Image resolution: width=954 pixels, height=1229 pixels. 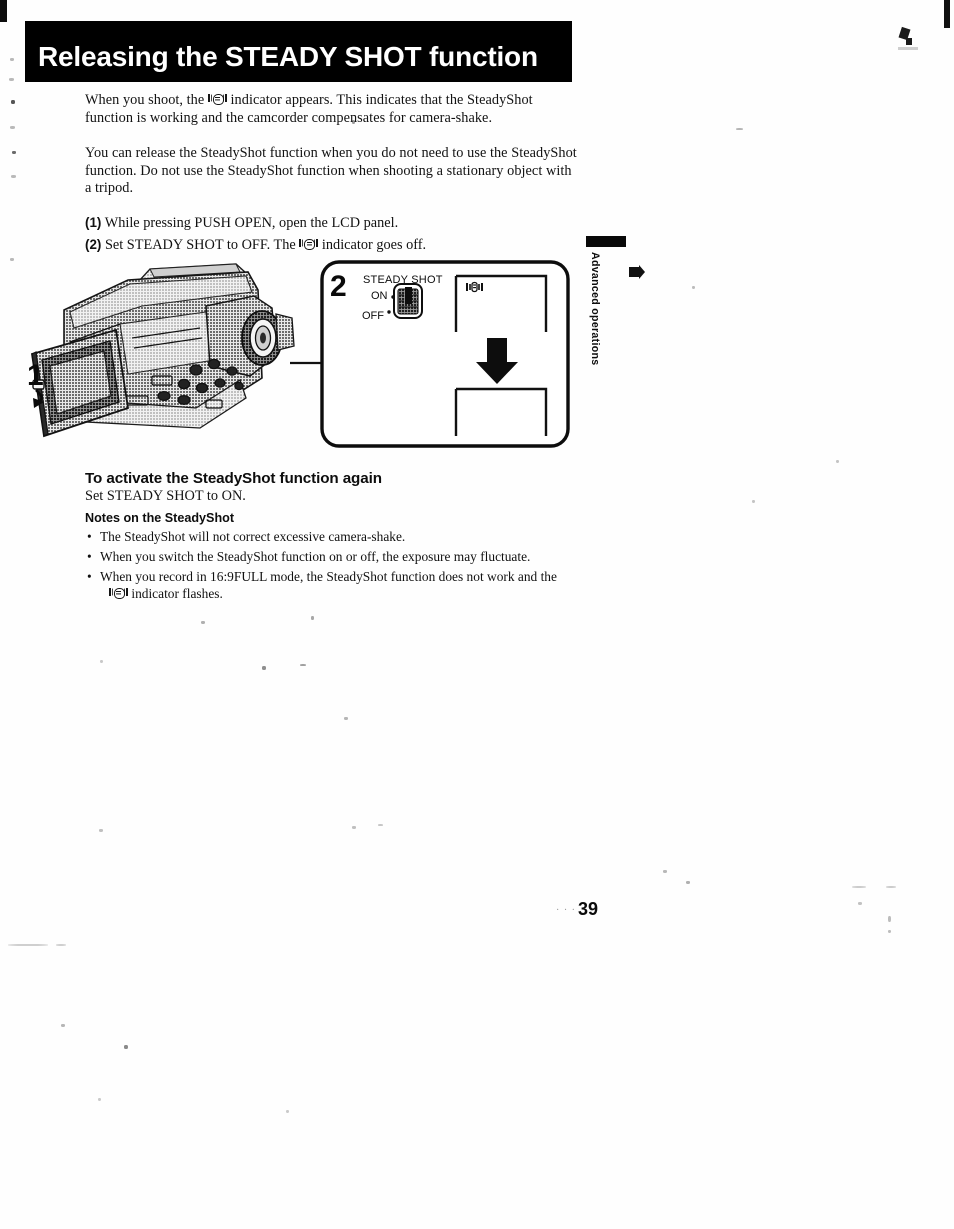 What do you see at coordinates (35, 375) in the screenshot?
I see `callout-1-number: 1` at bounding box center [35, 375].